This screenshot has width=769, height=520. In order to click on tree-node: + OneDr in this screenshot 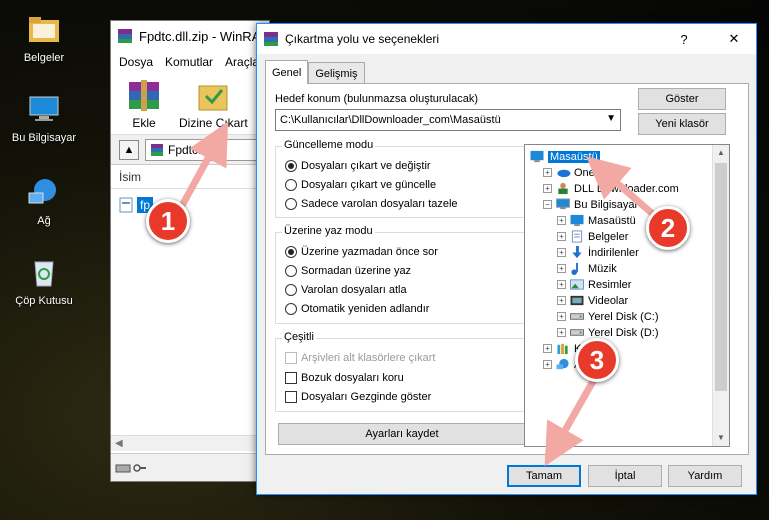, I will do `click(574, 172)`.